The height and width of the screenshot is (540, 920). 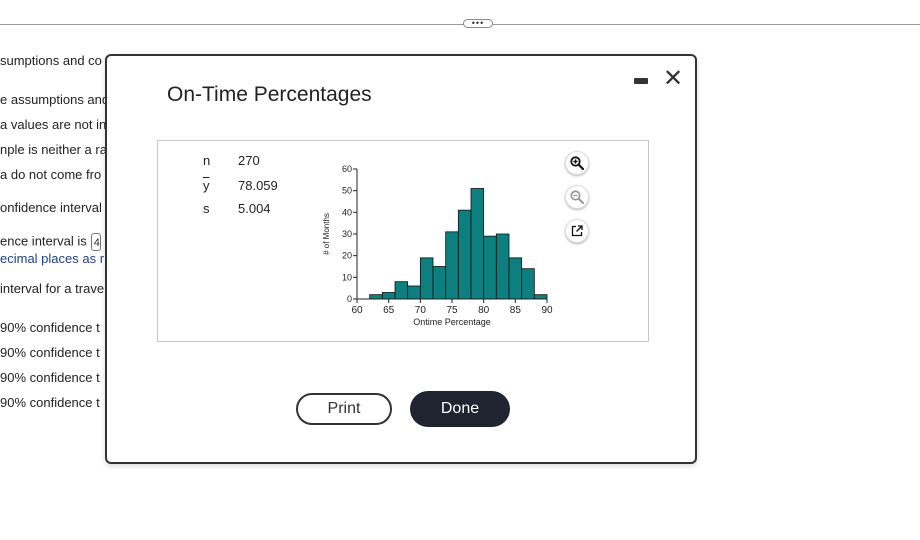 What do you see at coordinates (389, 310) in the screenshot?
I see `x-tick-label: 65` at bounding box center [389, 310].